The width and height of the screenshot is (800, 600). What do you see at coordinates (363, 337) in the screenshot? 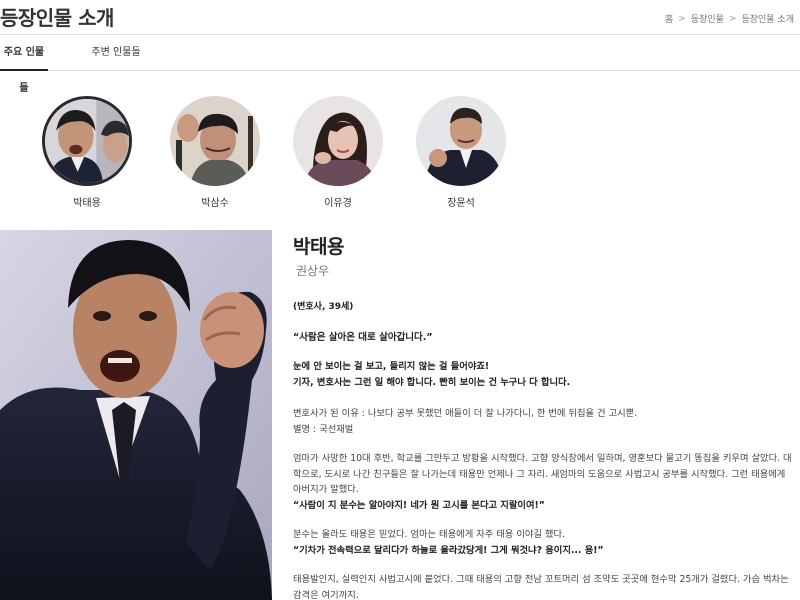
I see `character-quote: “사람은 살아온 대로 살아갑니다.”` at bounding box center [363, 337].